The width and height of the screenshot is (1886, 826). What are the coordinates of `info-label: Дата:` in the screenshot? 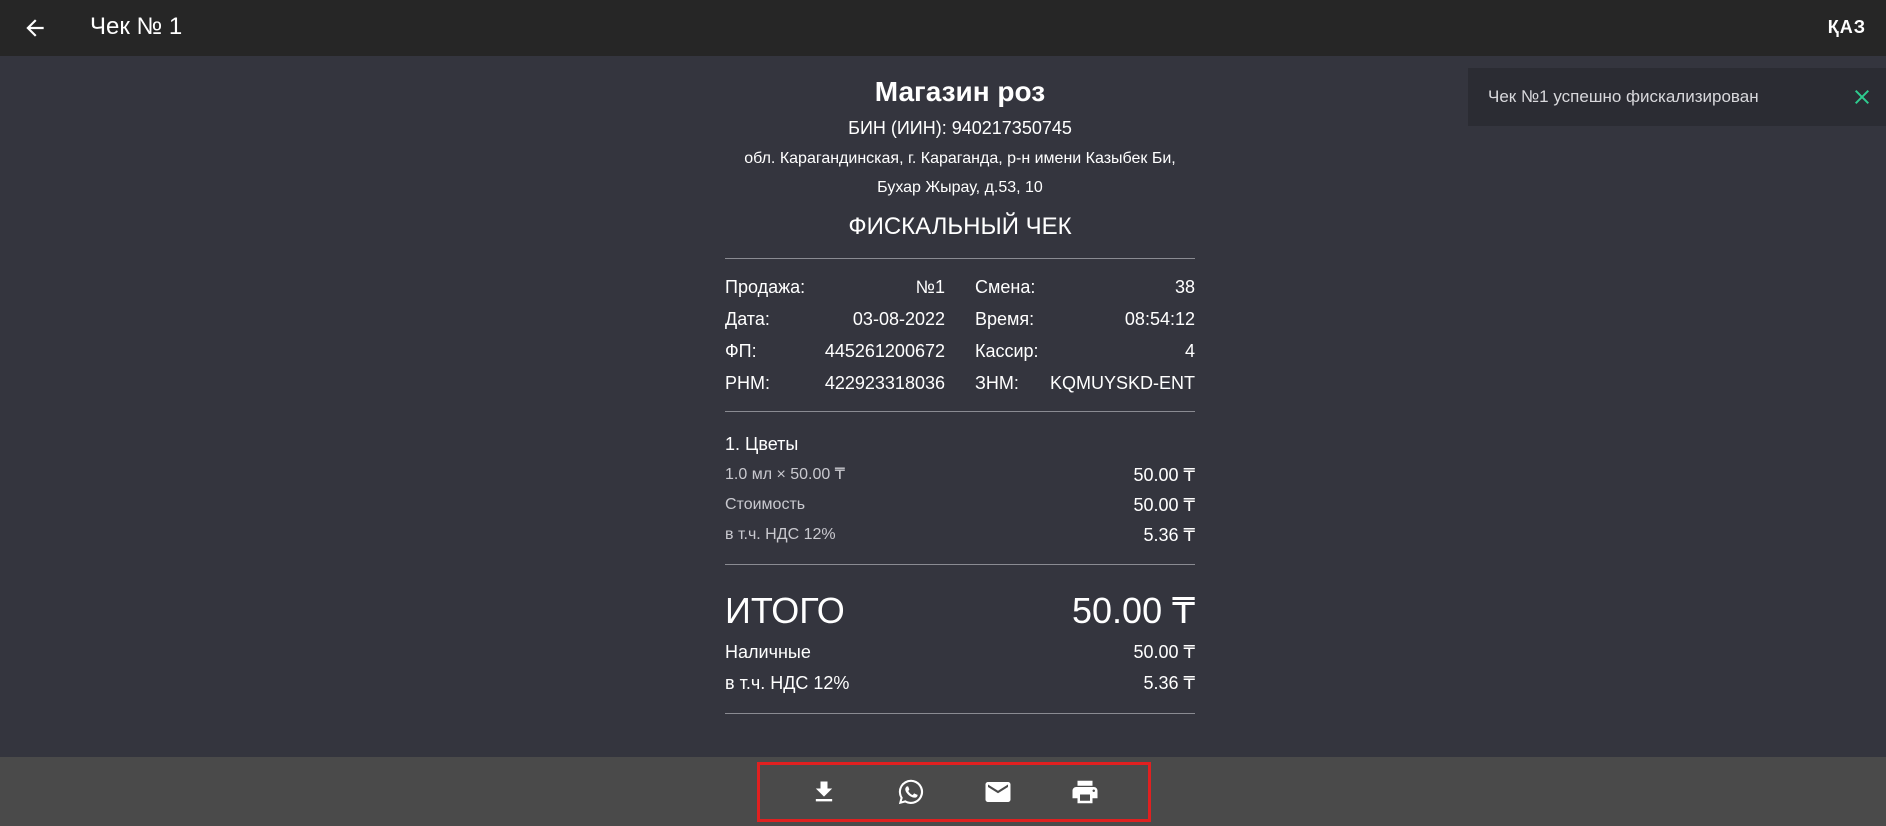 It's located at (747, 319).